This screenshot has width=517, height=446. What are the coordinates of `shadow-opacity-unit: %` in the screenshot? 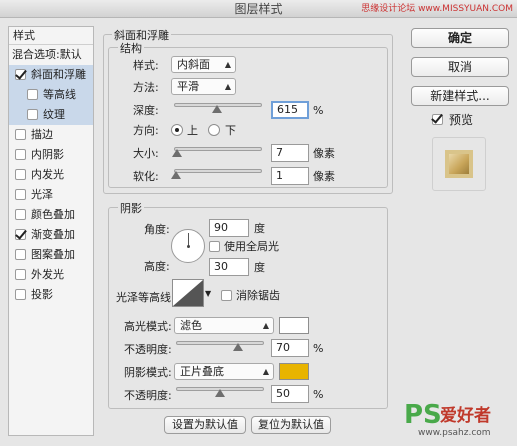 It's located at (318, 394).